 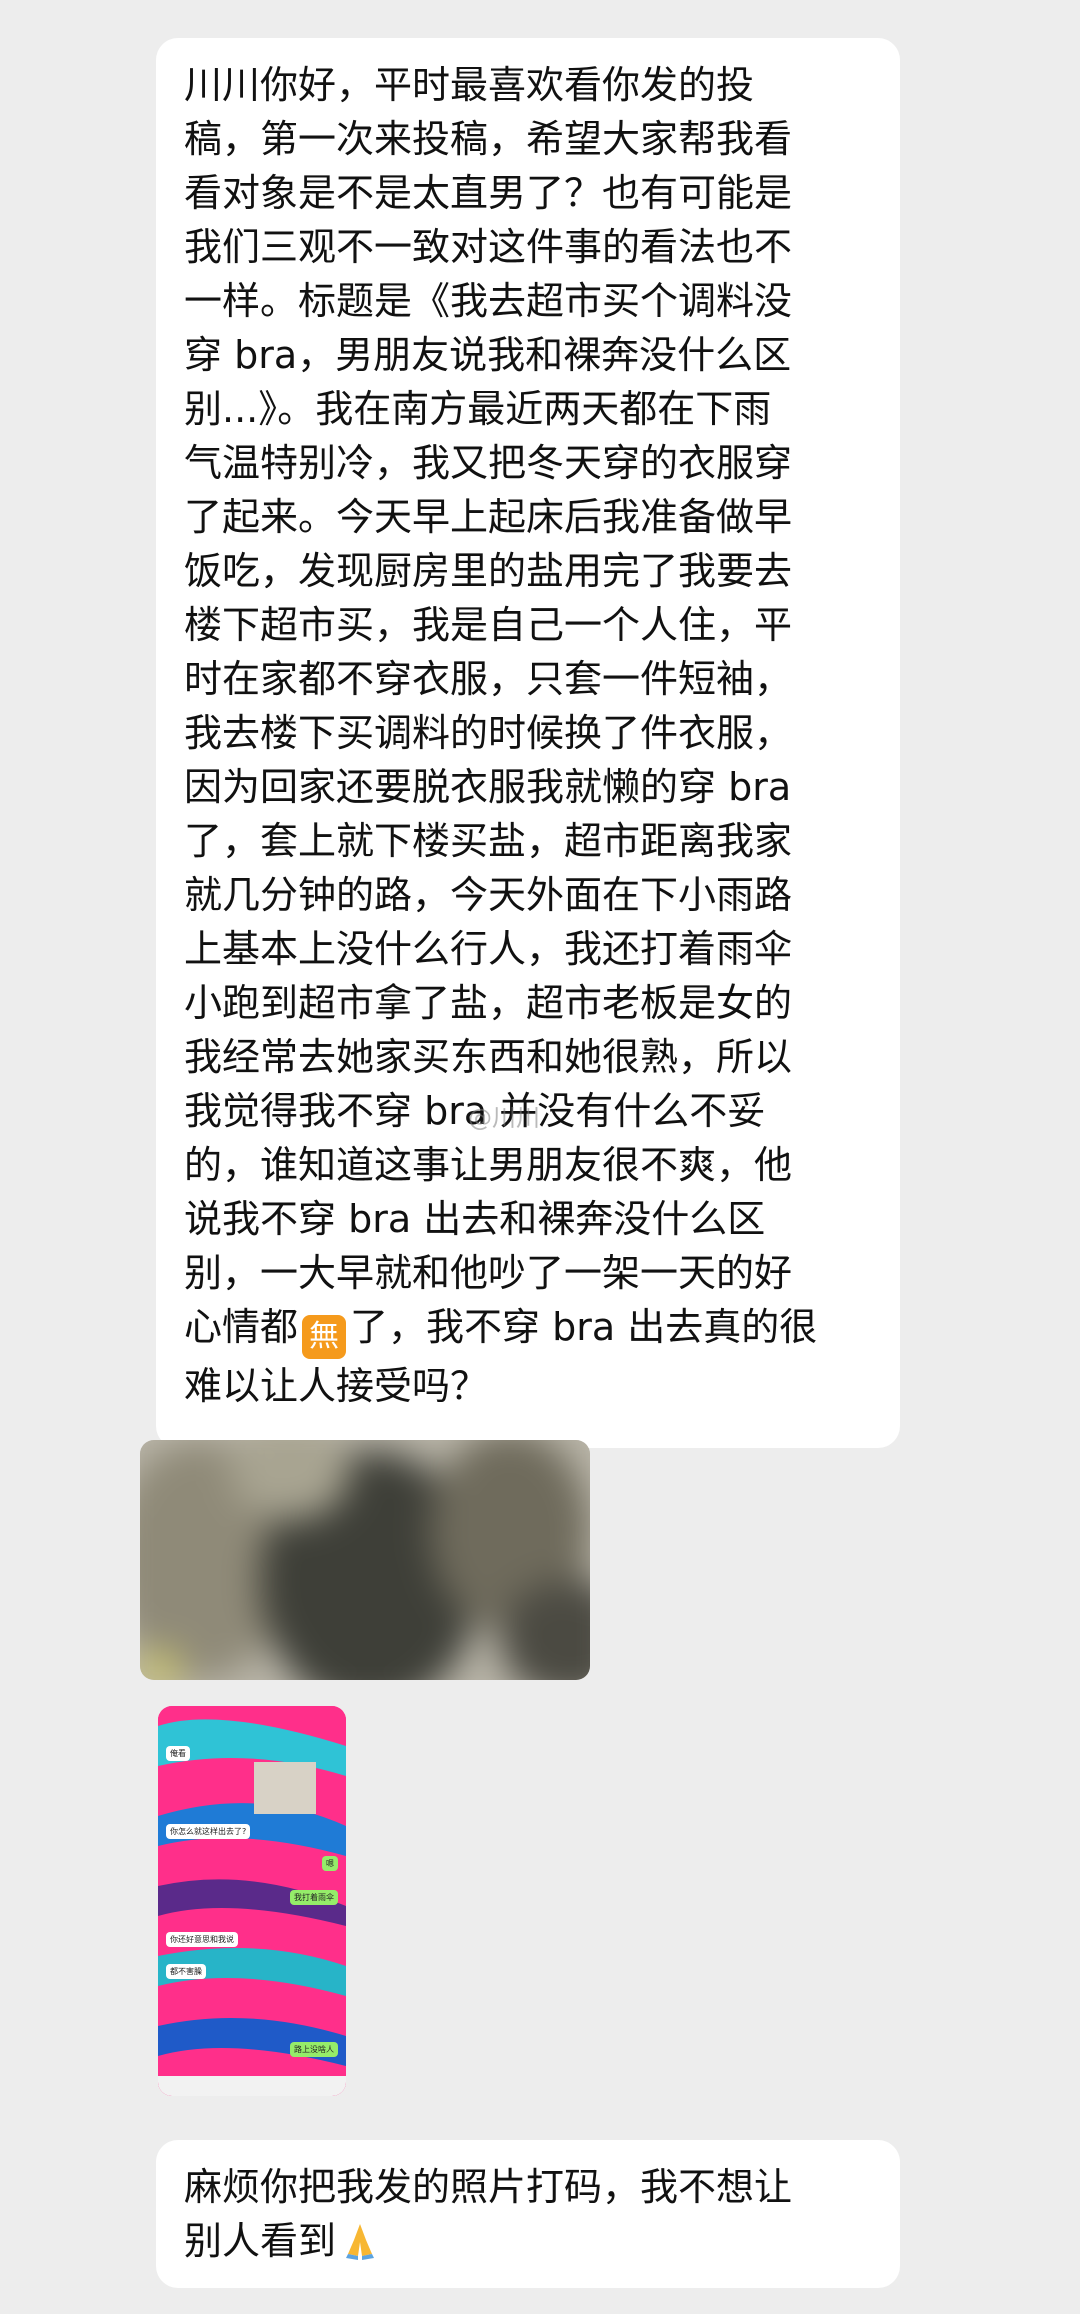 I want to click on emoji-icon: 無, so click(x=324, y=1337).